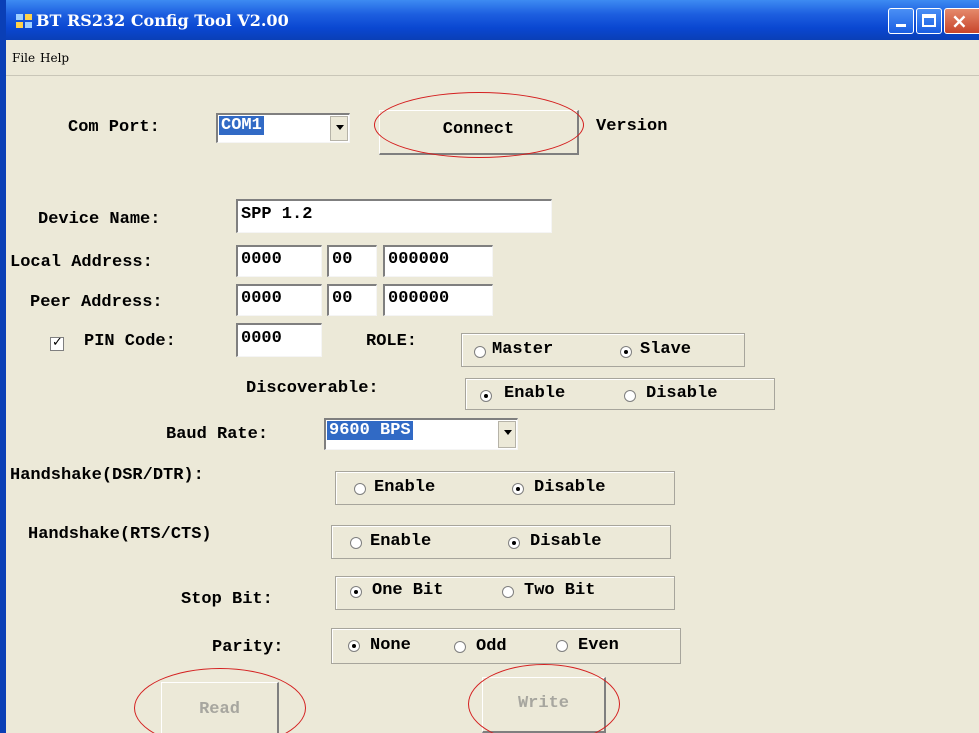 Image resolution: width=979 pixels, height=733 pixels. What do you see at coordinates (501, 542) in the screenshot?
I see `handshake-rts-group: Enable Disable` at bounding box center [501, 542].